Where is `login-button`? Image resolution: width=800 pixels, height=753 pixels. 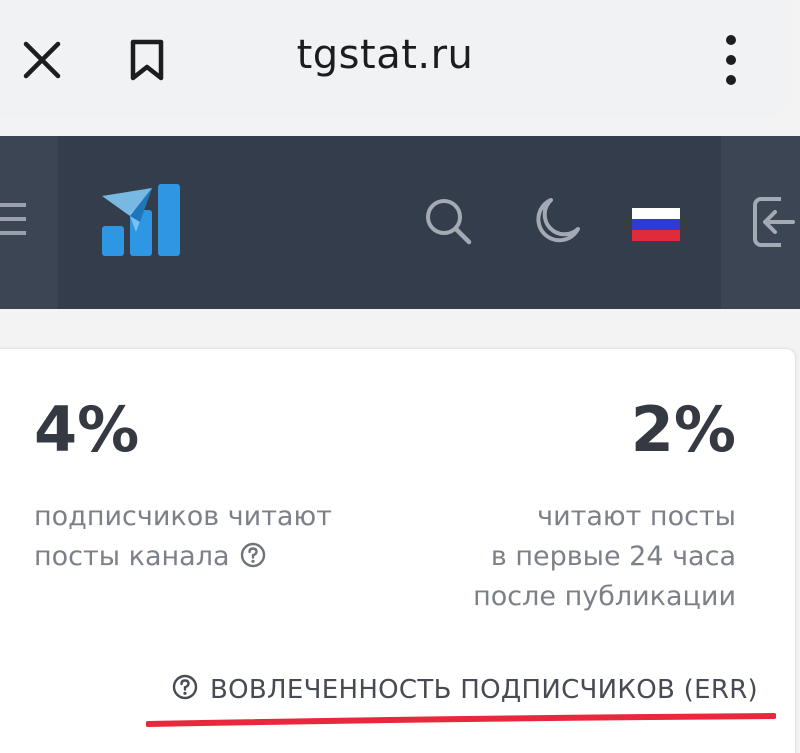 login-button is located at coordinates (760, 222).